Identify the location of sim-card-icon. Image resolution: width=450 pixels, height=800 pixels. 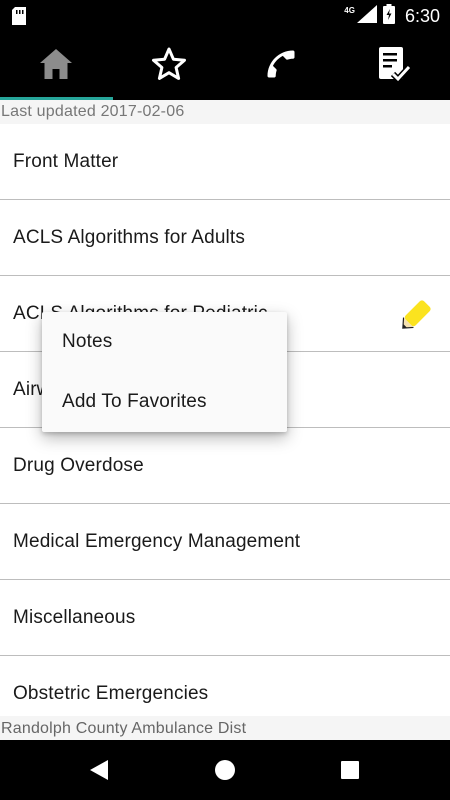
(19, 18).